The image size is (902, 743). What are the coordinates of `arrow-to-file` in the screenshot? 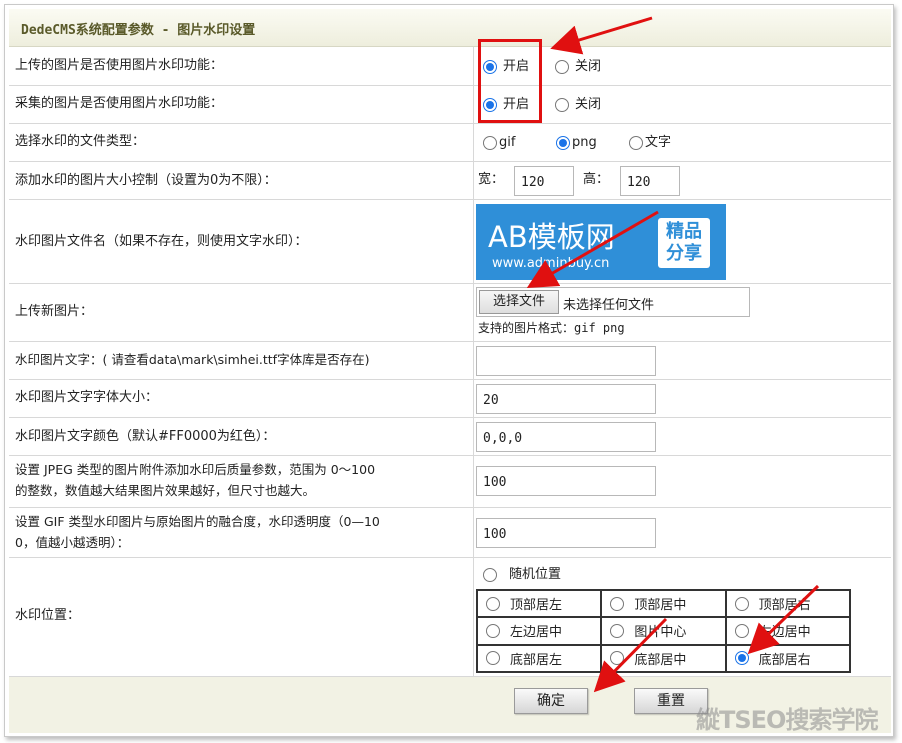 It's located at (592, 249).